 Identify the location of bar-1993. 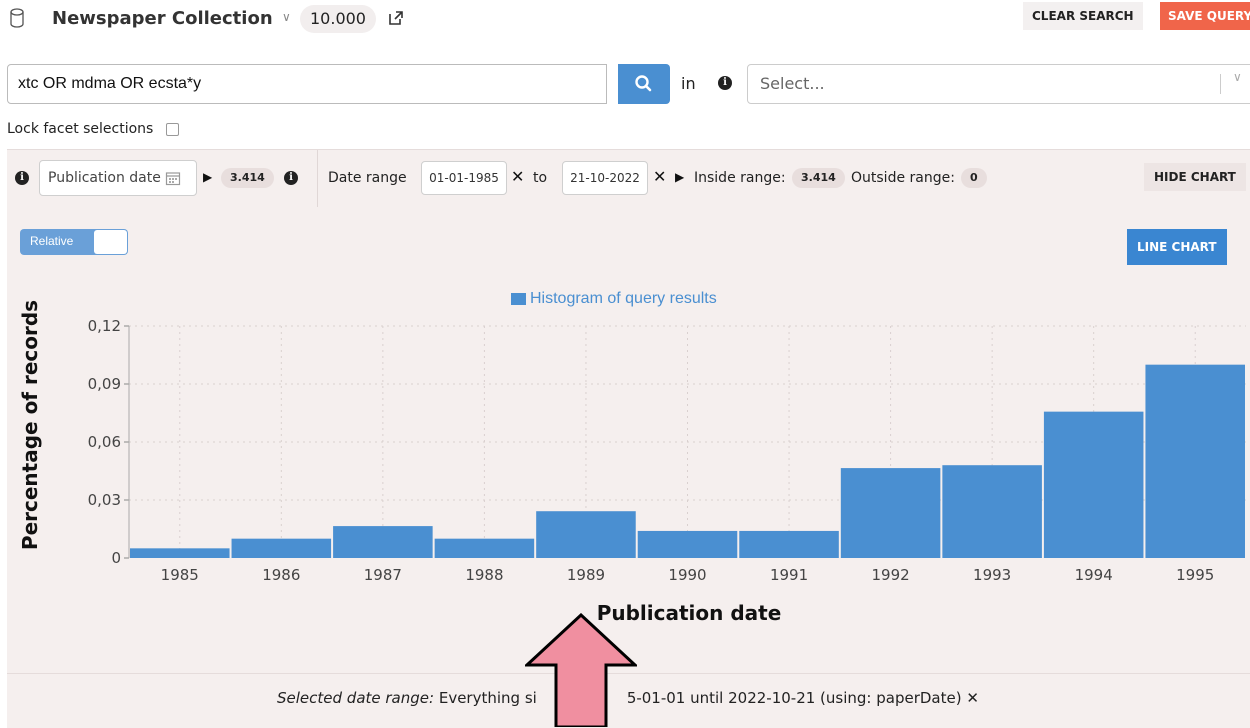
(992, 511).